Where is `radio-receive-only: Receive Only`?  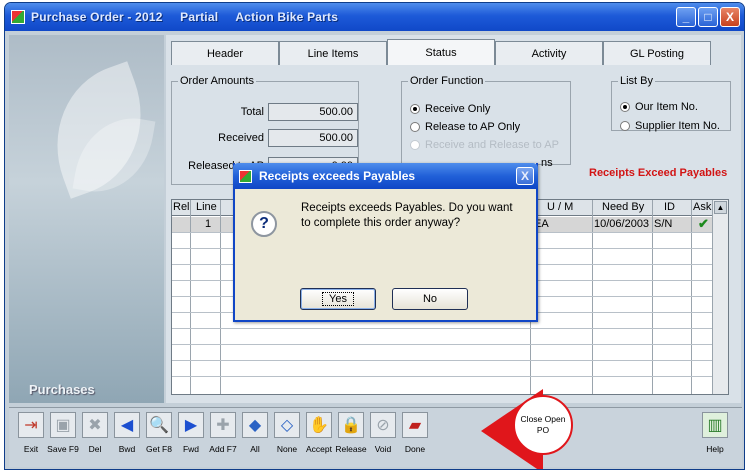 radio-receive-only: Receive Only is located at coordinates (450, 109).